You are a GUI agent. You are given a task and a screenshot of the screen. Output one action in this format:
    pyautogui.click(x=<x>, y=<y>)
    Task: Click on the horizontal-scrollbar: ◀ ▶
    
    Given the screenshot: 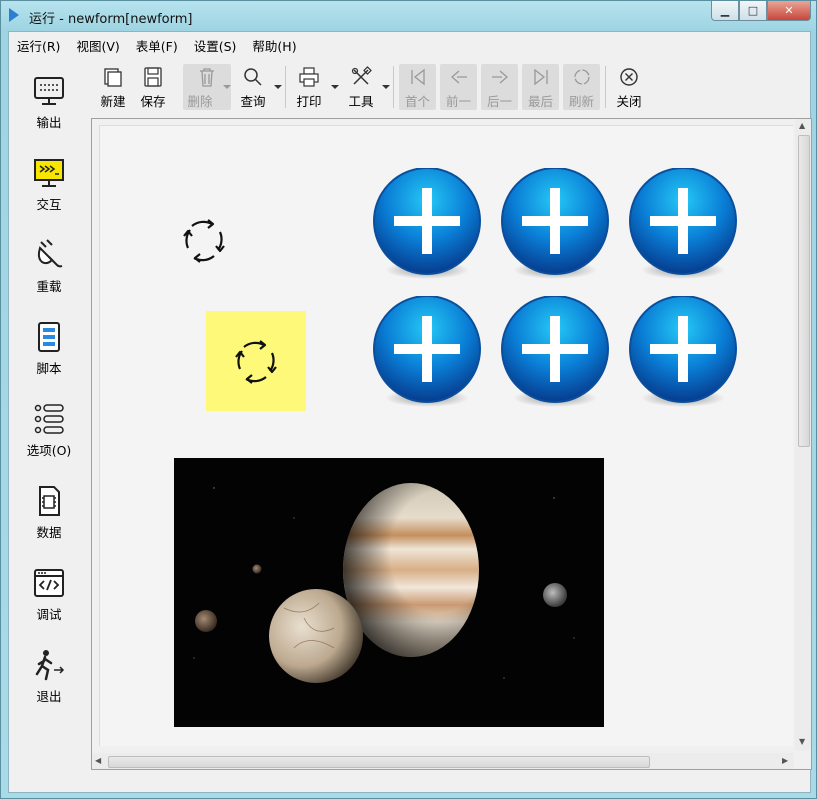 What is the action you would take?
    pyautogui.click(x=443, y=761)
    